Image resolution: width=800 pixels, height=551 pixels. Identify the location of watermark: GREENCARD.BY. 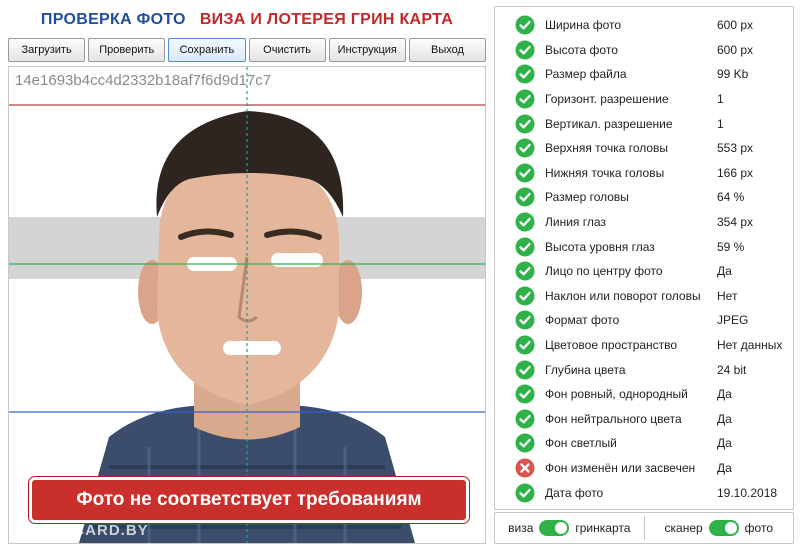
(82, 530).